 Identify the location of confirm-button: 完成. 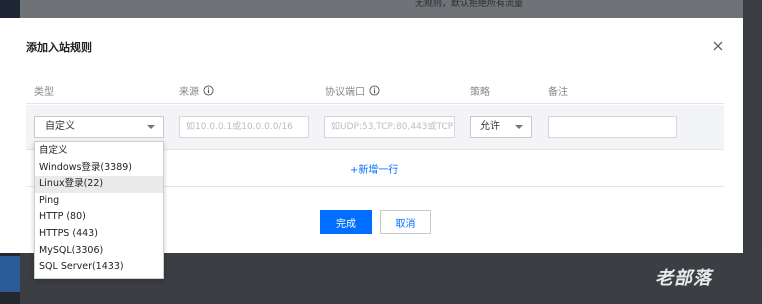
(346, 222).